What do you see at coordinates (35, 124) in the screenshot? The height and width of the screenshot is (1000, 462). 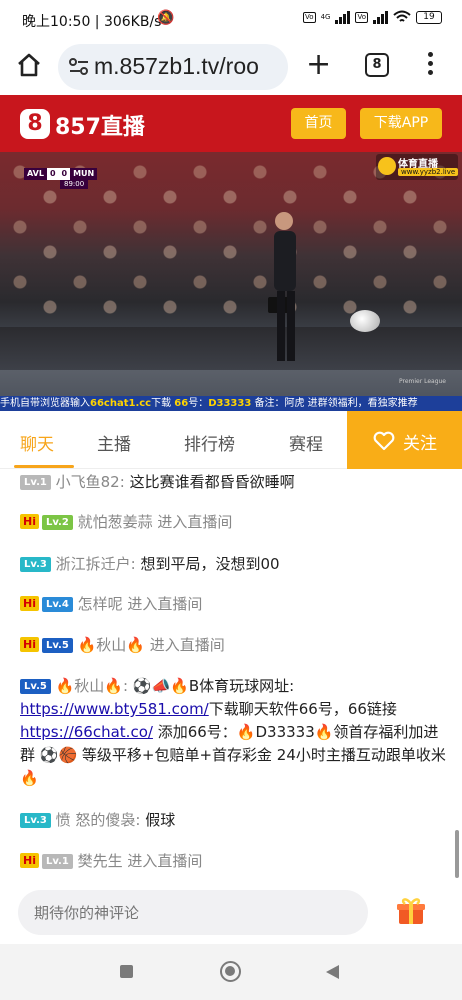 I see `logo-badge: 8` at bounding box center [35, 124].